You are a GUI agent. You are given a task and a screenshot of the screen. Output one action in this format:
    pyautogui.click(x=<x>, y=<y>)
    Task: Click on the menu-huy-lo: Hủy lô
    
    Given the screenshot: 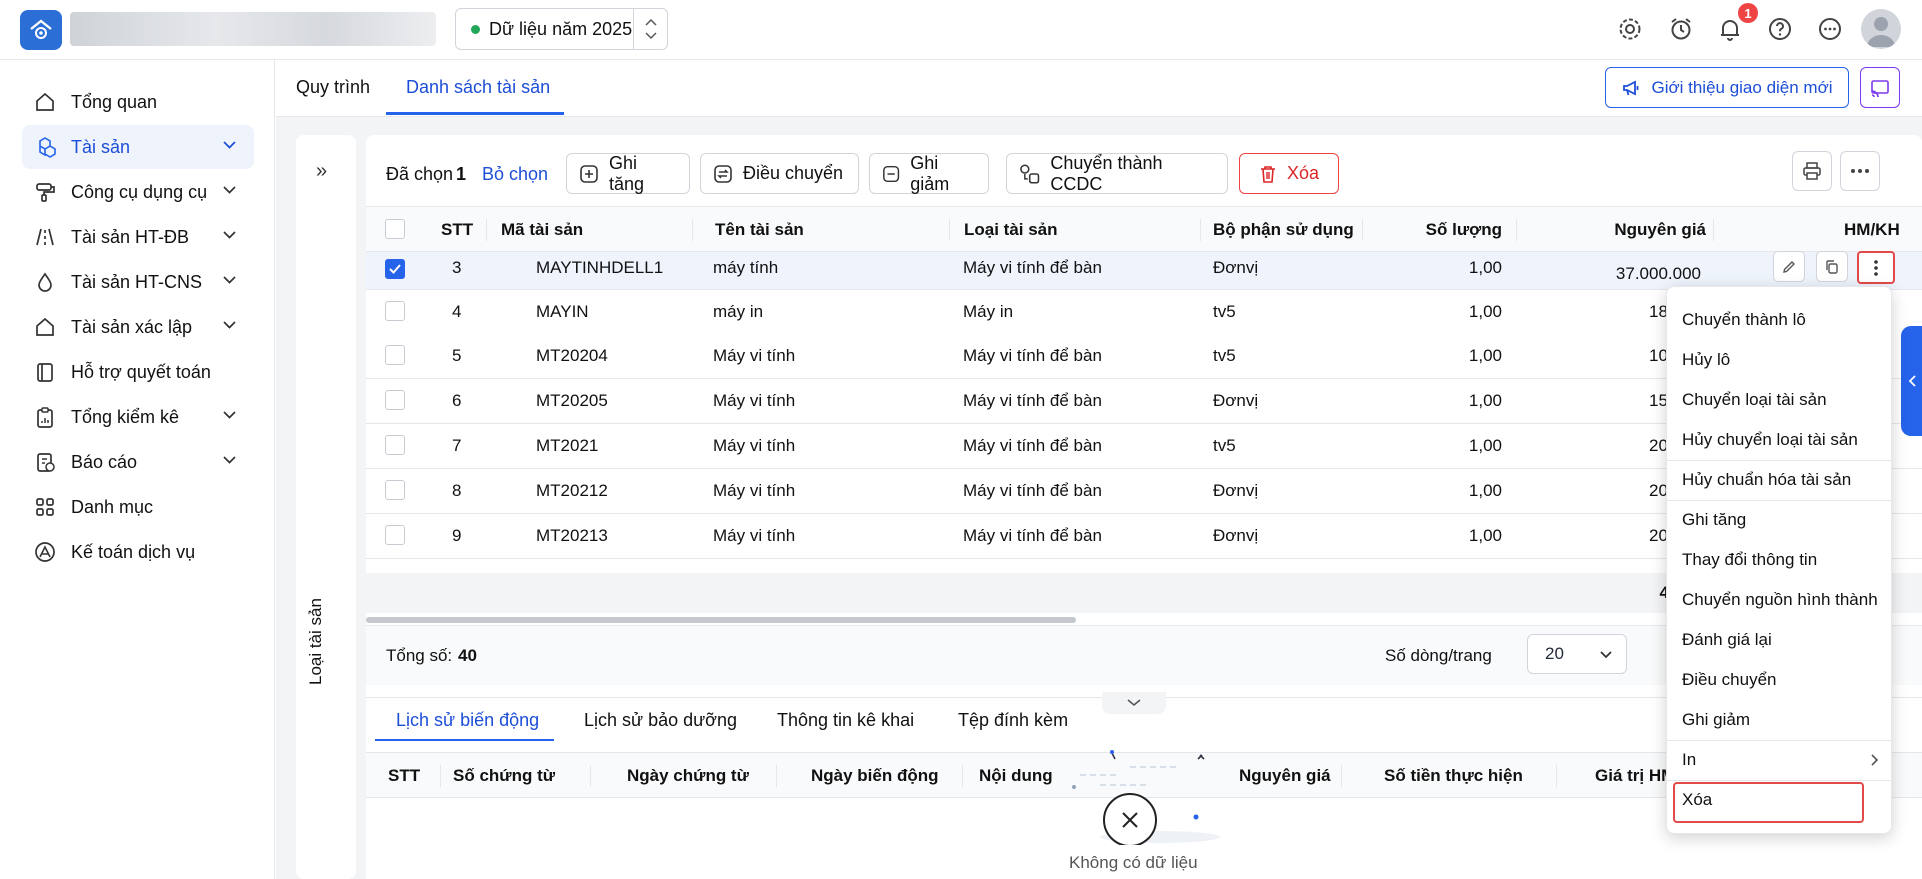 What is the action you would take?
    pyautogui.click(x=1706, y=360)
    